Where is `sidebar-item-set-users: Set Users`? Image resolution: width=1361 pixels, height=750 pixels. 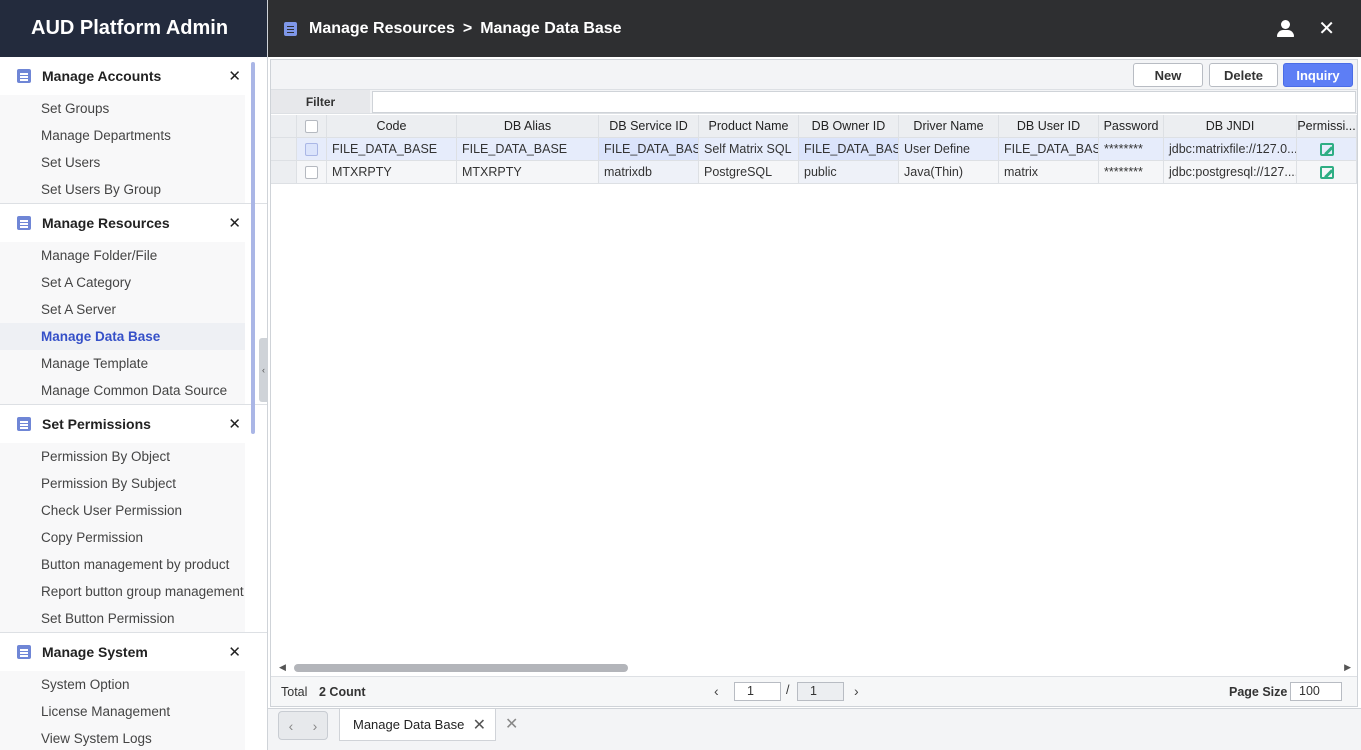
sidebar-item-set-users: Set Users is located at coordinates (122, 162).